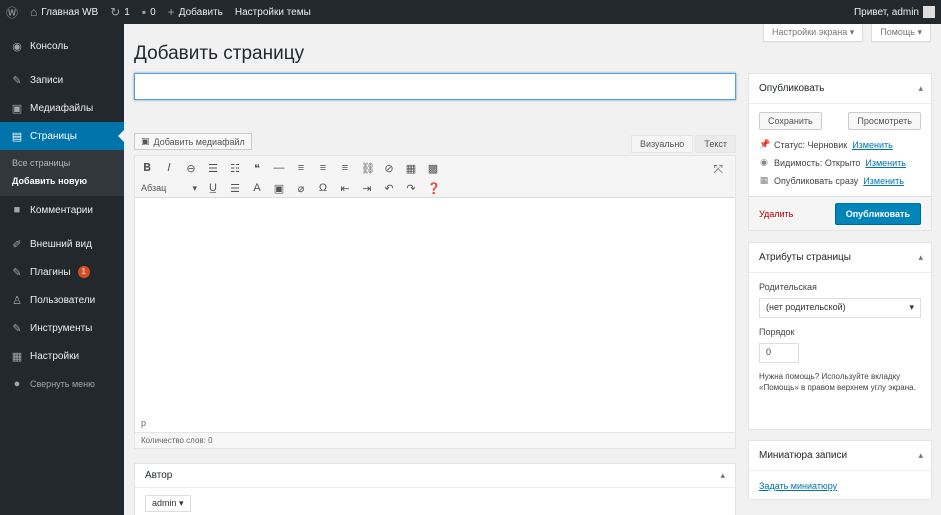  Describe the element at coordinates (840, 456) in the screenshot. I see `featured-image-header: Миниатюра записи ▴` at that location.